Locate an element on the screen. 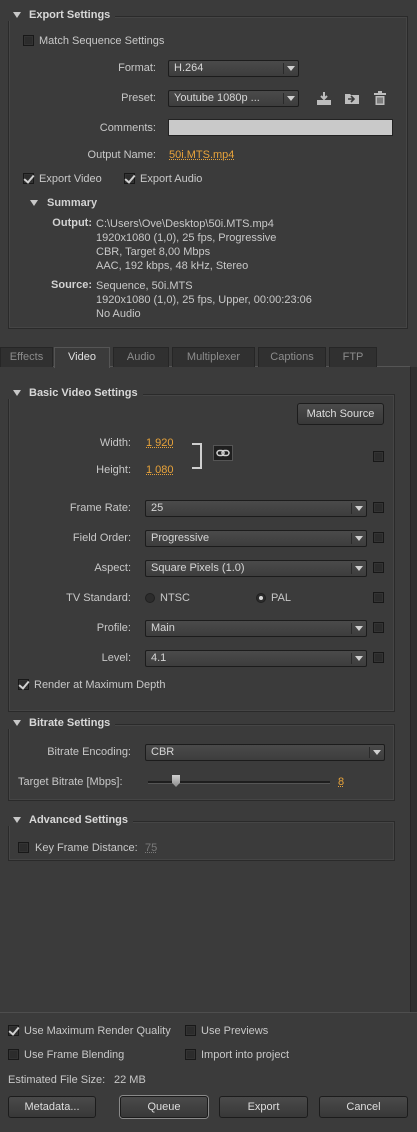  footer-divider is located at coordinates (208, 1012).